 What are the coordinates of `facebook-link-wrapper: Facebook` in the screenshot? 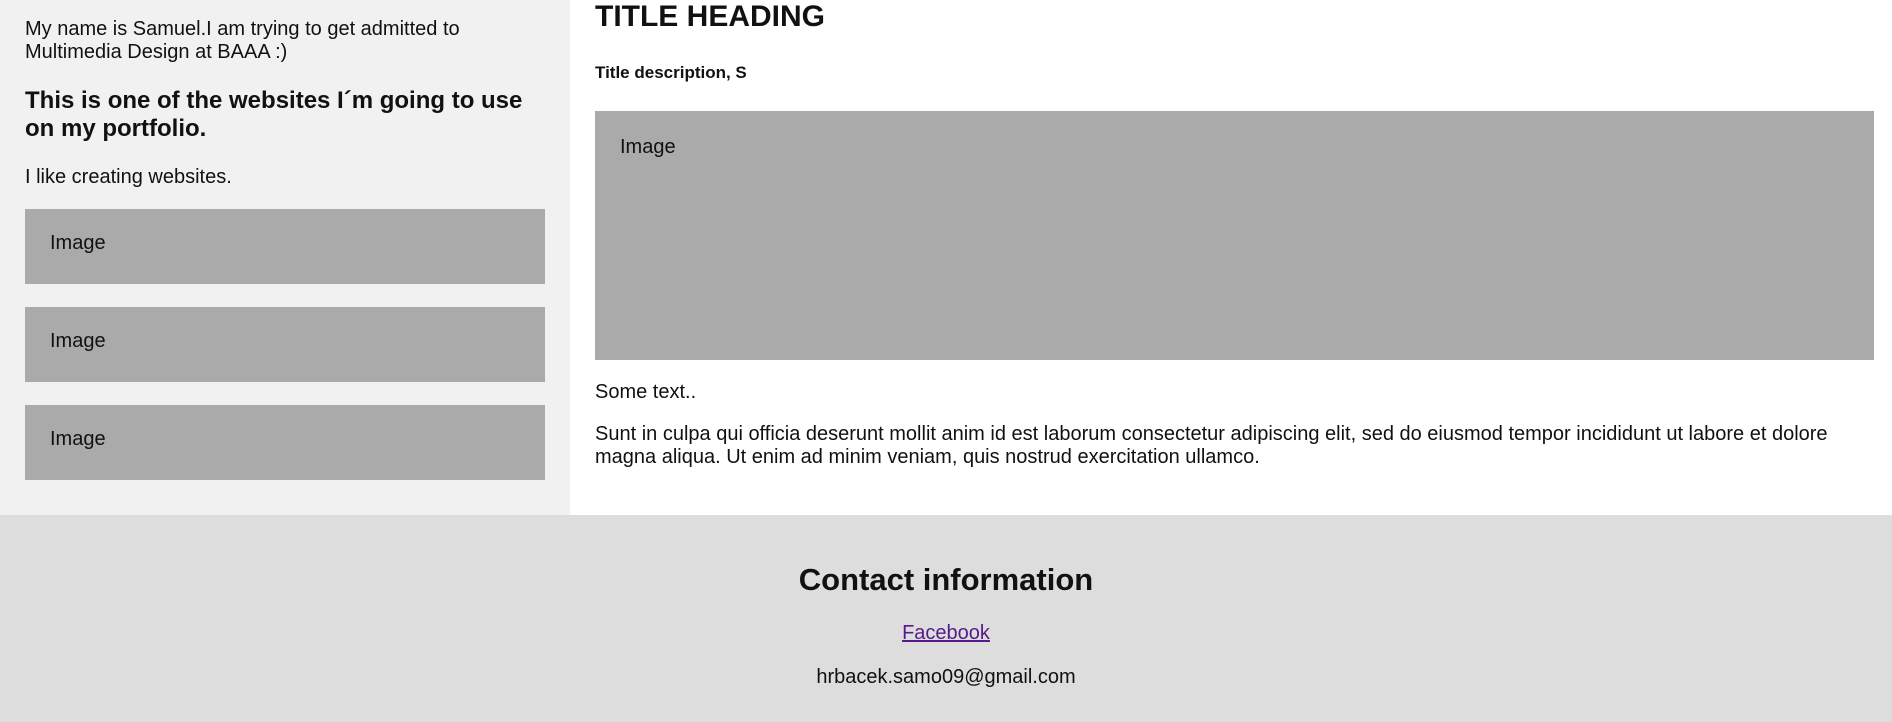 It's located at (946, 633).